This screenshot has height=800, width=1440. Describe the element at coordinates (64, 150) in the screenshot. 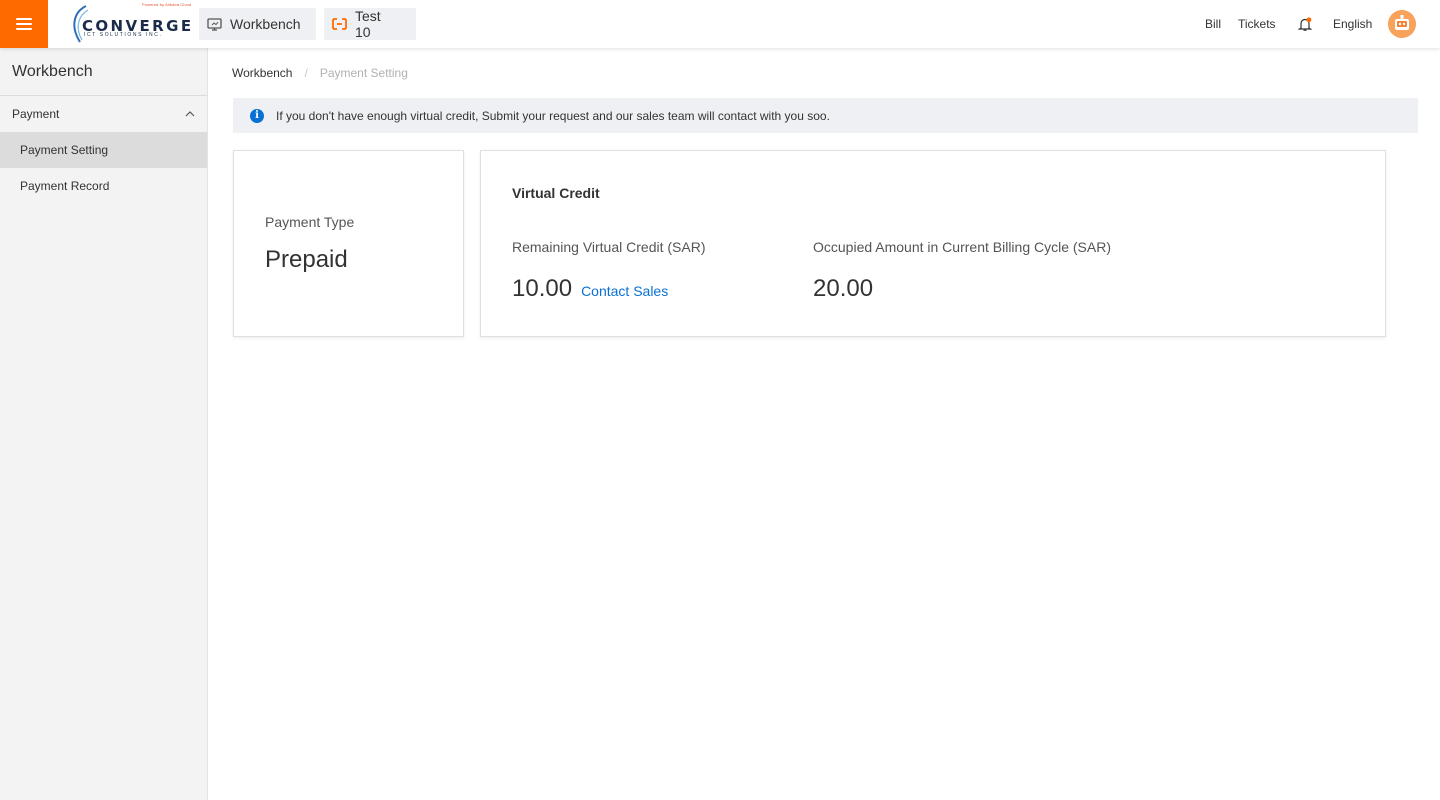

I see `sidebar-item-label: Payment Setting` at that location.